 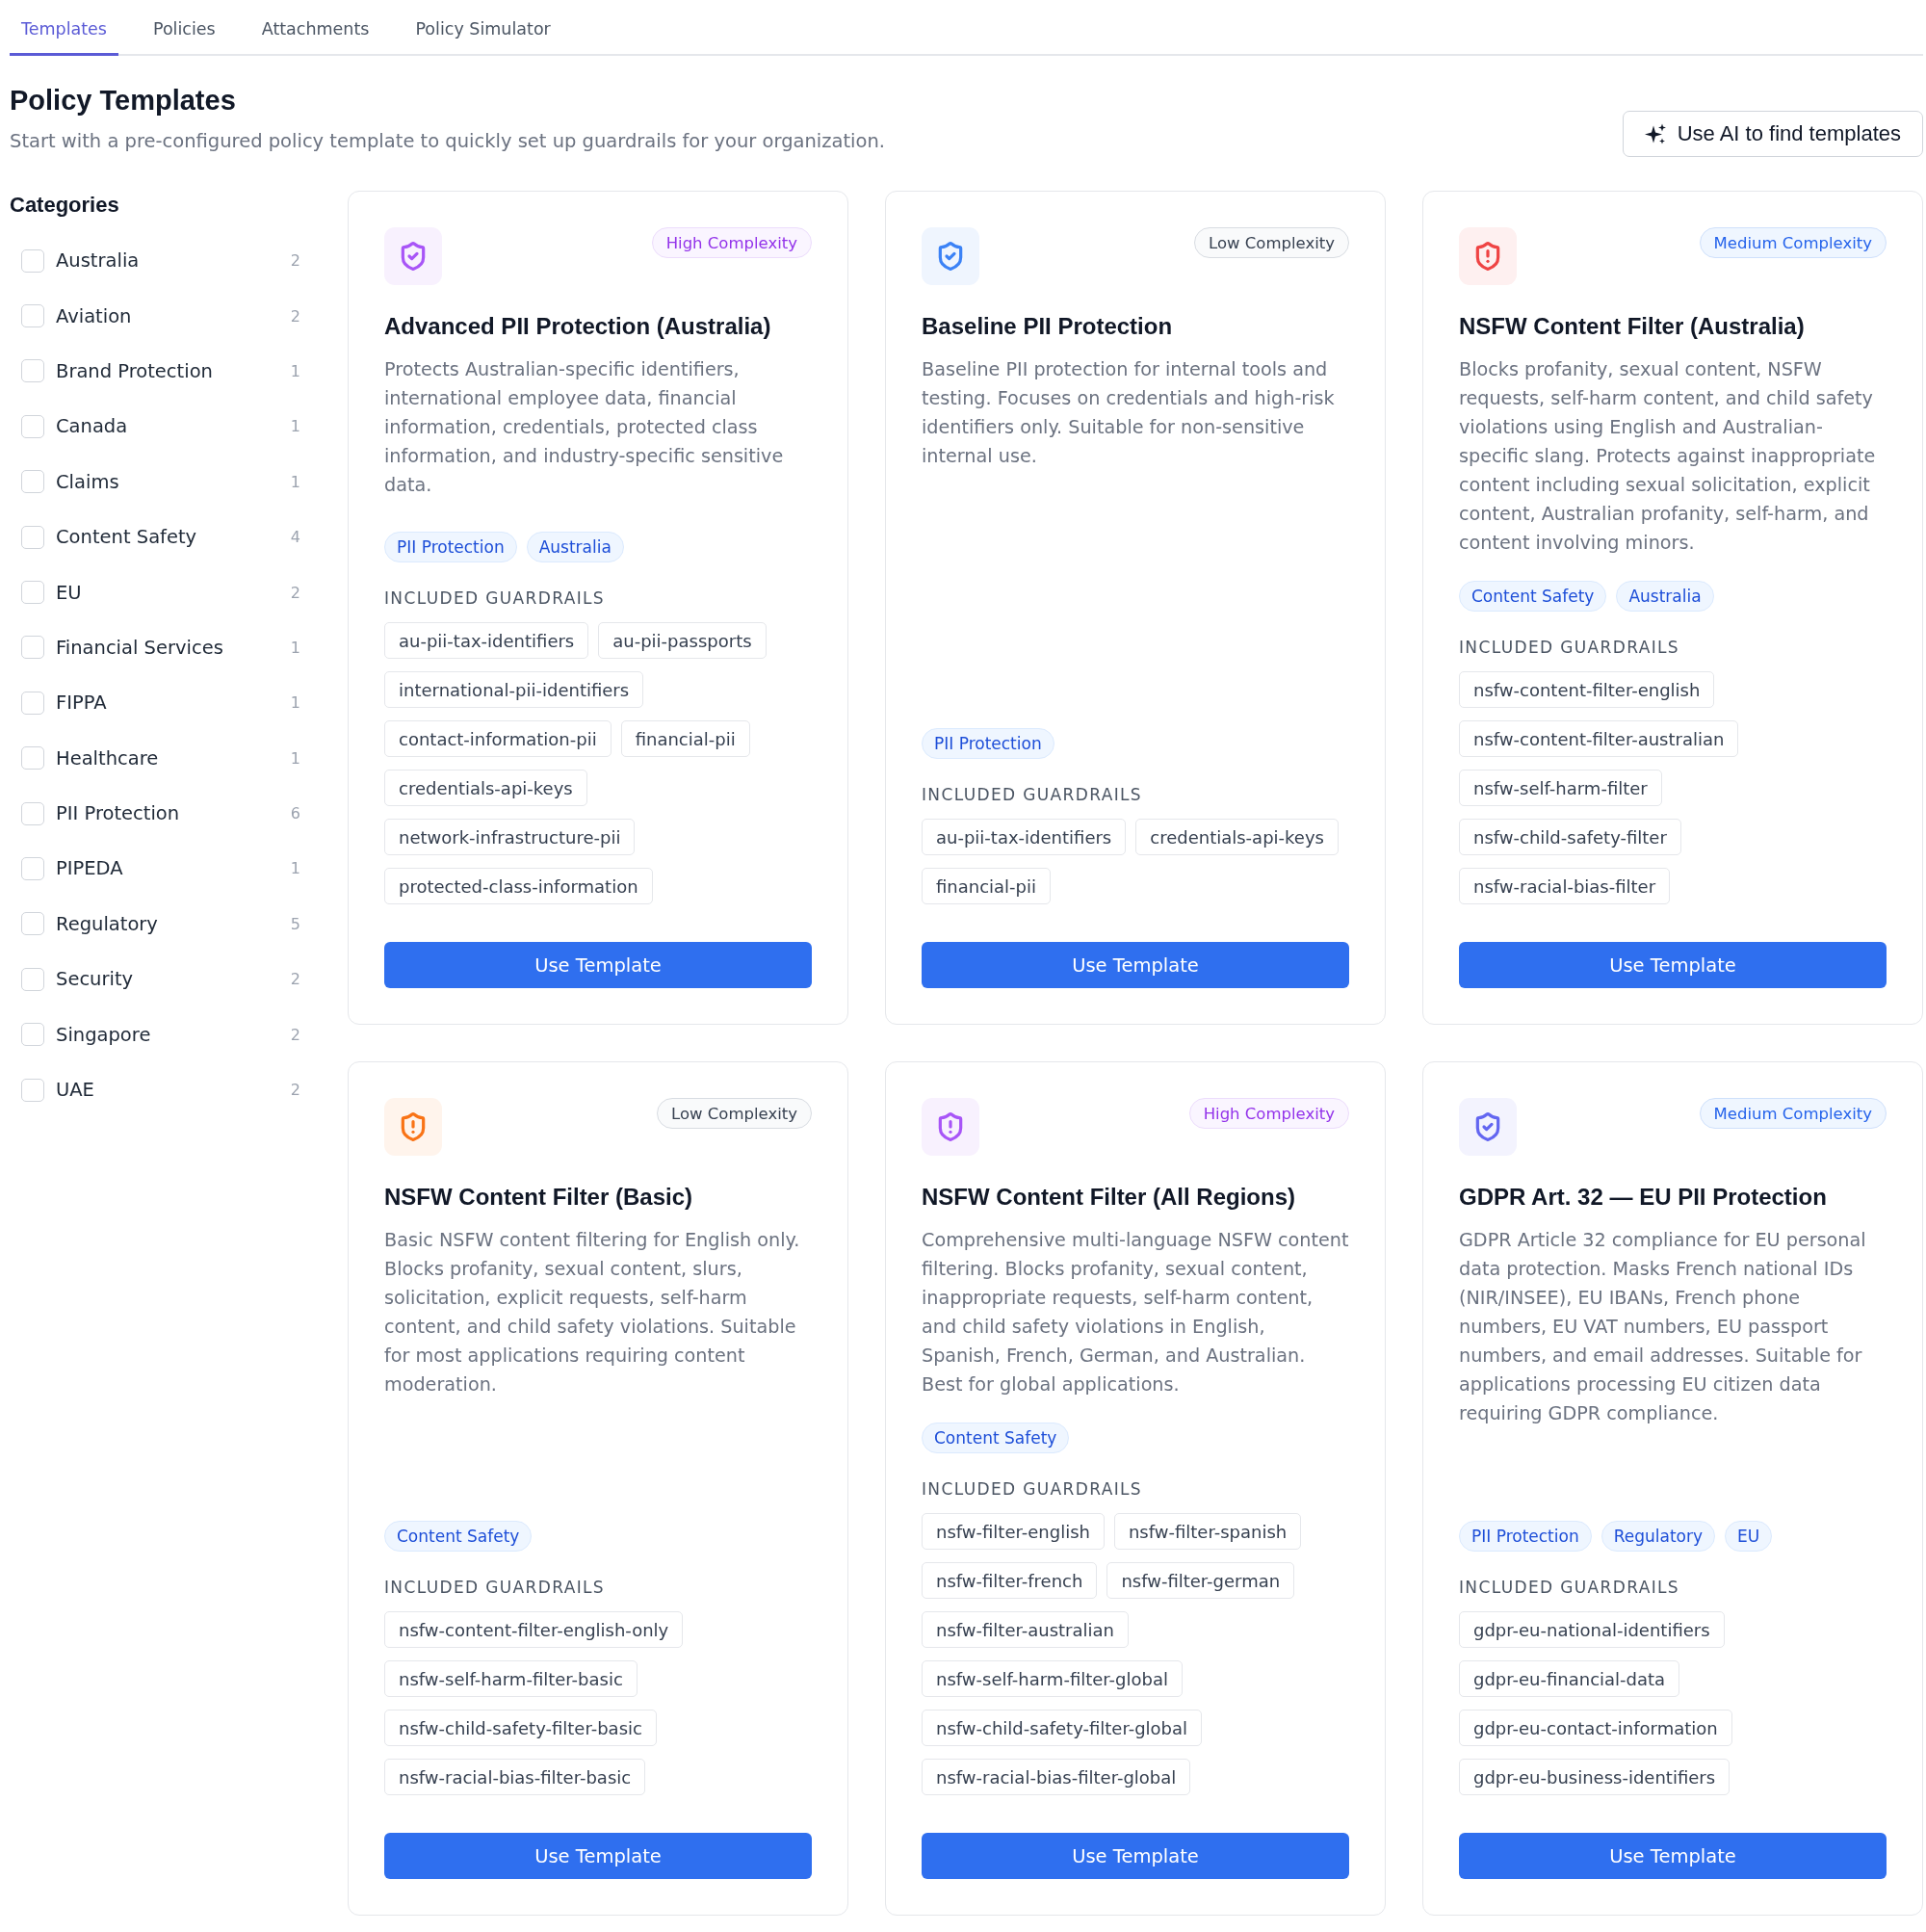 I want to click on category-tag: EU, so click(x=1749, y=1536).